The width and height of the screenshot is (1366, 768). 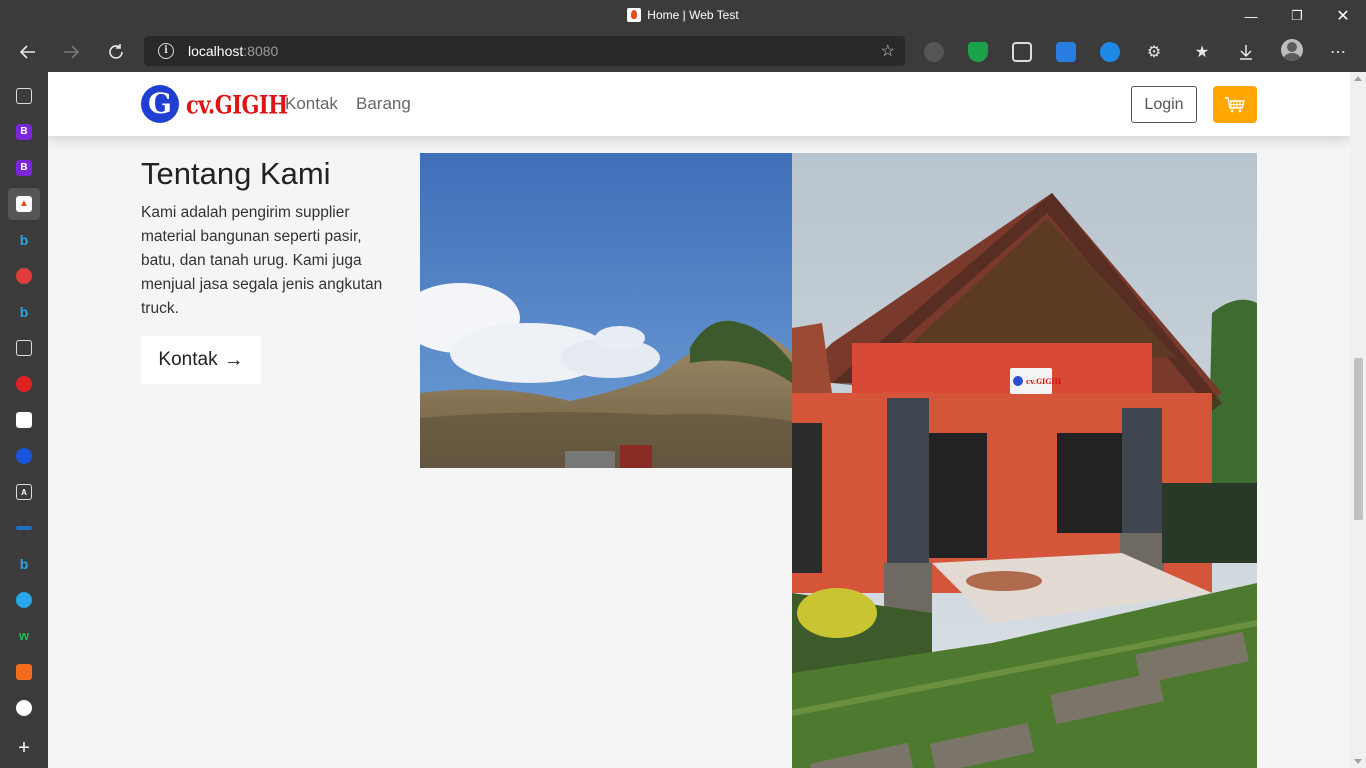 I want to click on quarry-photo, so click(x=606, y=310).